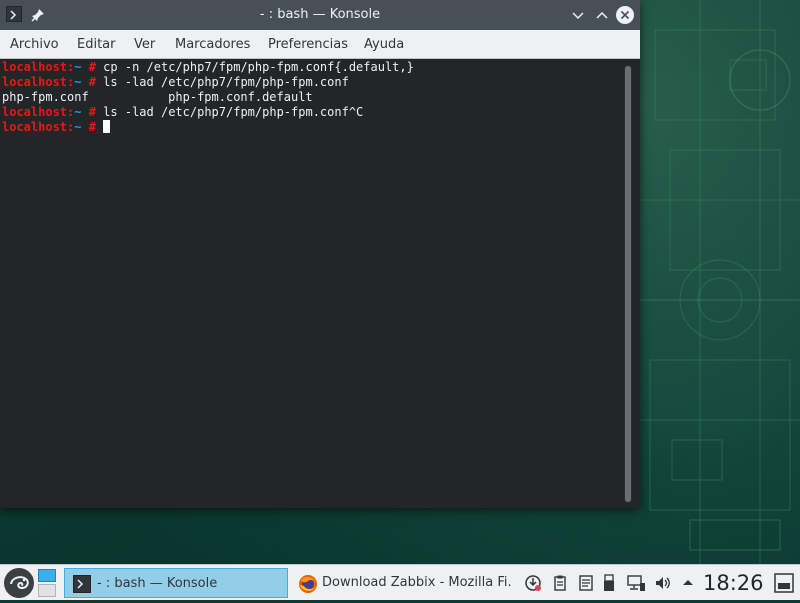 The height and width of the screenshot is (603, 800). Describe the element at coordinates (609, 583) in the screenshot. I see `usb-icon` at that location.